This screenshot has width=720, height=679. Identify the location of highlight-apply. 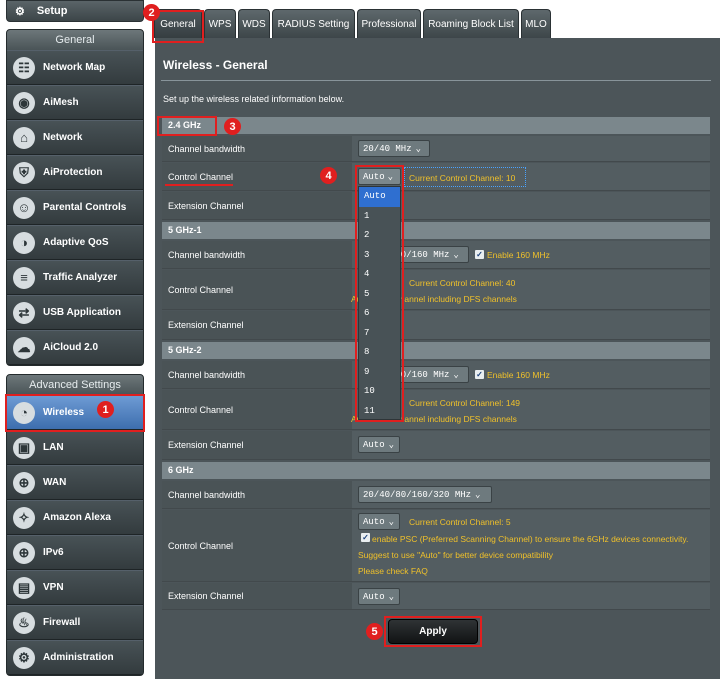
(433, 631).